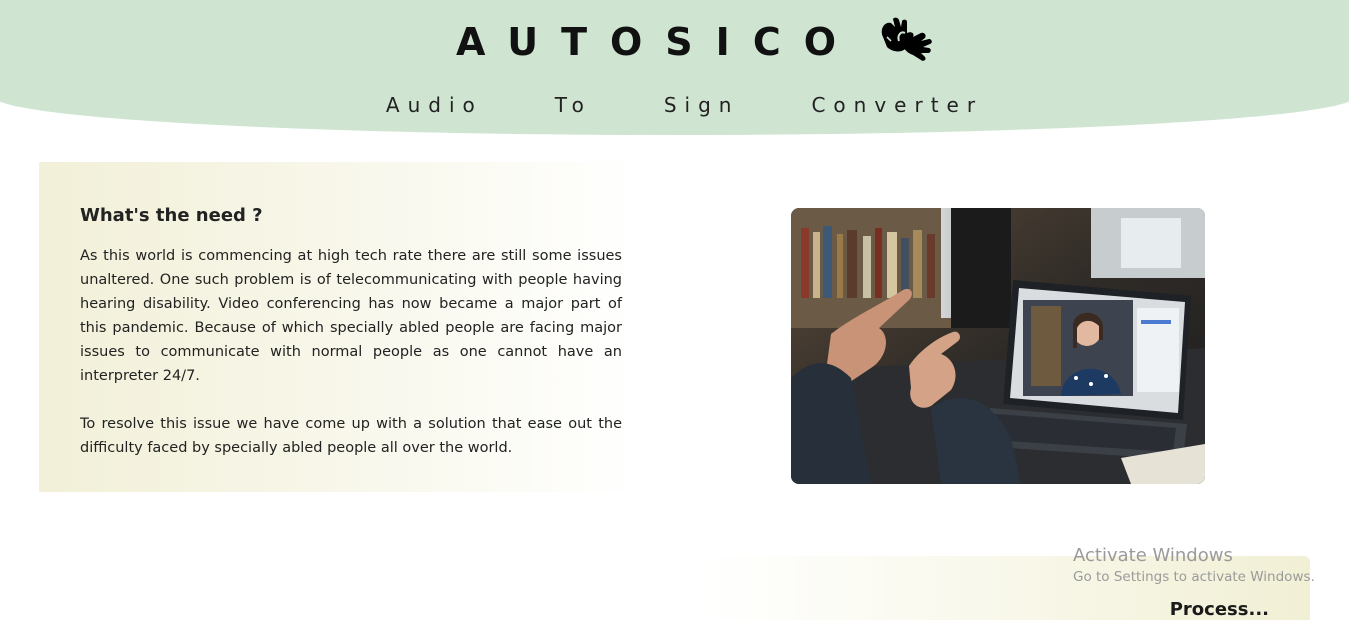 This screenshot has height=620, width=1349. What do you see at coordinates (906, 39) in the screenshot?
I see `sign-language-hands-icon` at bounding box center [906, 39].